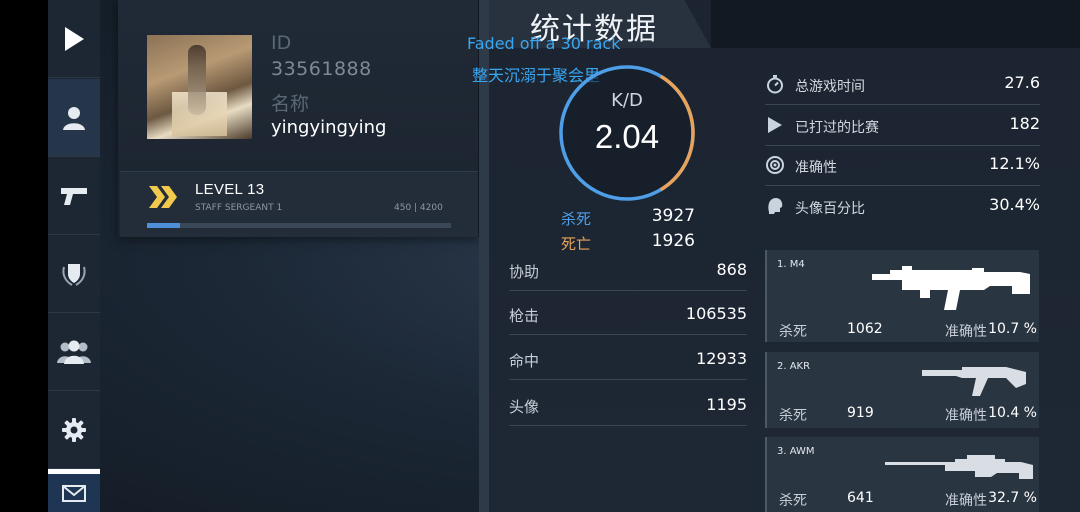  Describe the element at coordinates (628, 318) in the screenshot. I see `stat-row-shots: 枪击 106535` at that location.